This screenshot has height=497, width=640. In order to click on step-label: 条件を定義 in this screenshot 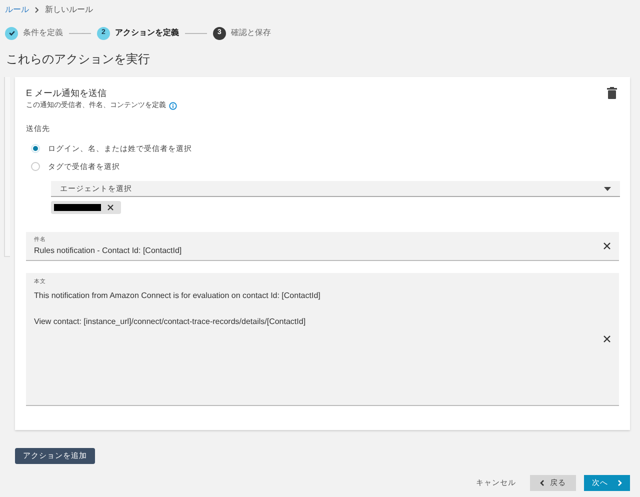, I will do `click(43, 33)`.